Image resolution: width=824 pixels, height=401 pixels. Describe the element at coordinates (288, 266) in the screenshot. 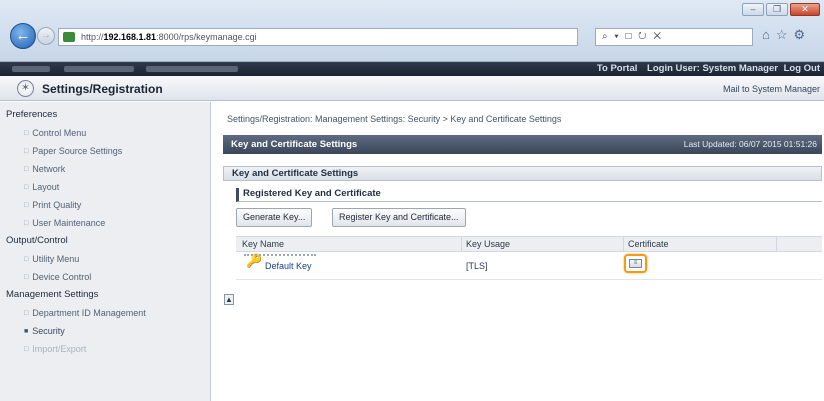

I see `default-key-link: Default Key` at that location.